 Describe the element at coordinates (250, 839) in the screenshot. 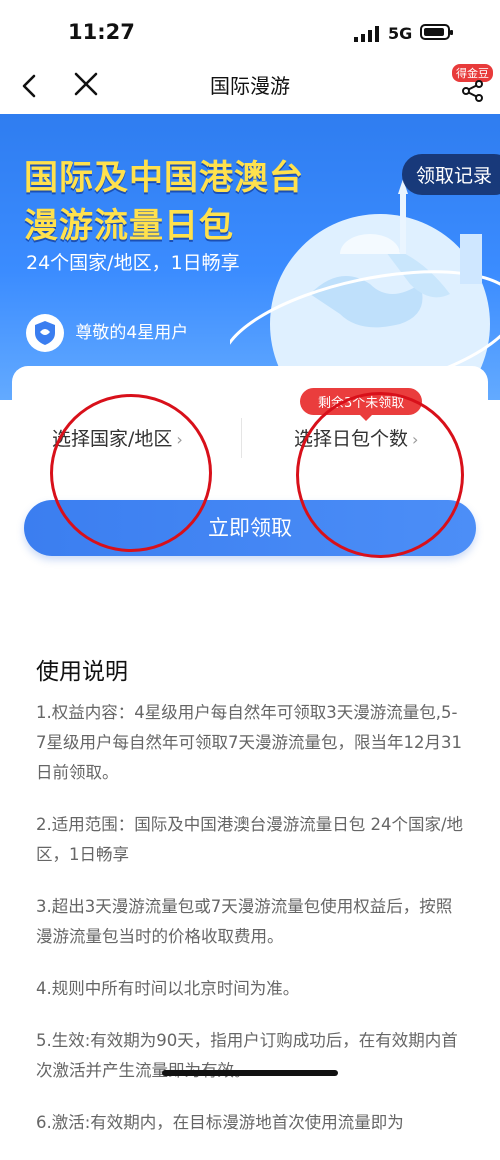

I see `instruction-item: 2.适用范围：国际及中国港澳台漫游流量日包 24个国家/地区，1日畅享` at that location.